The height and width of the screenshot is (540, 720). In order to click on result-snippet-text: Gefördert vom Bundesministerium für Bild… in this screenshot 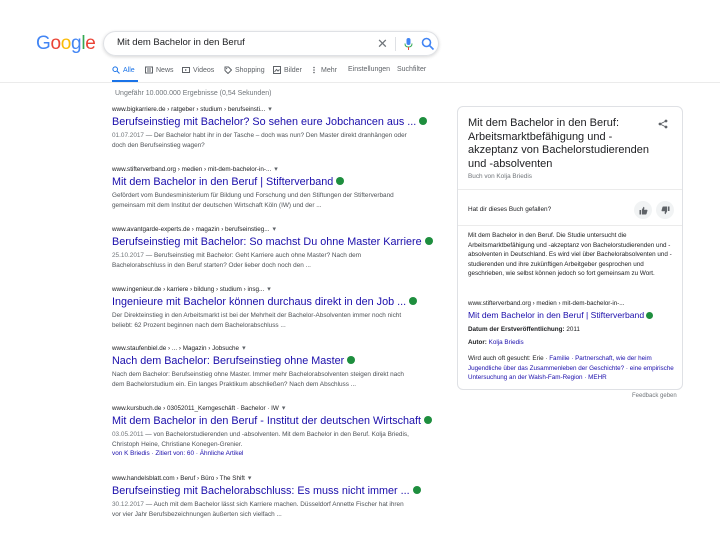, I will do `click(253, 200)`.